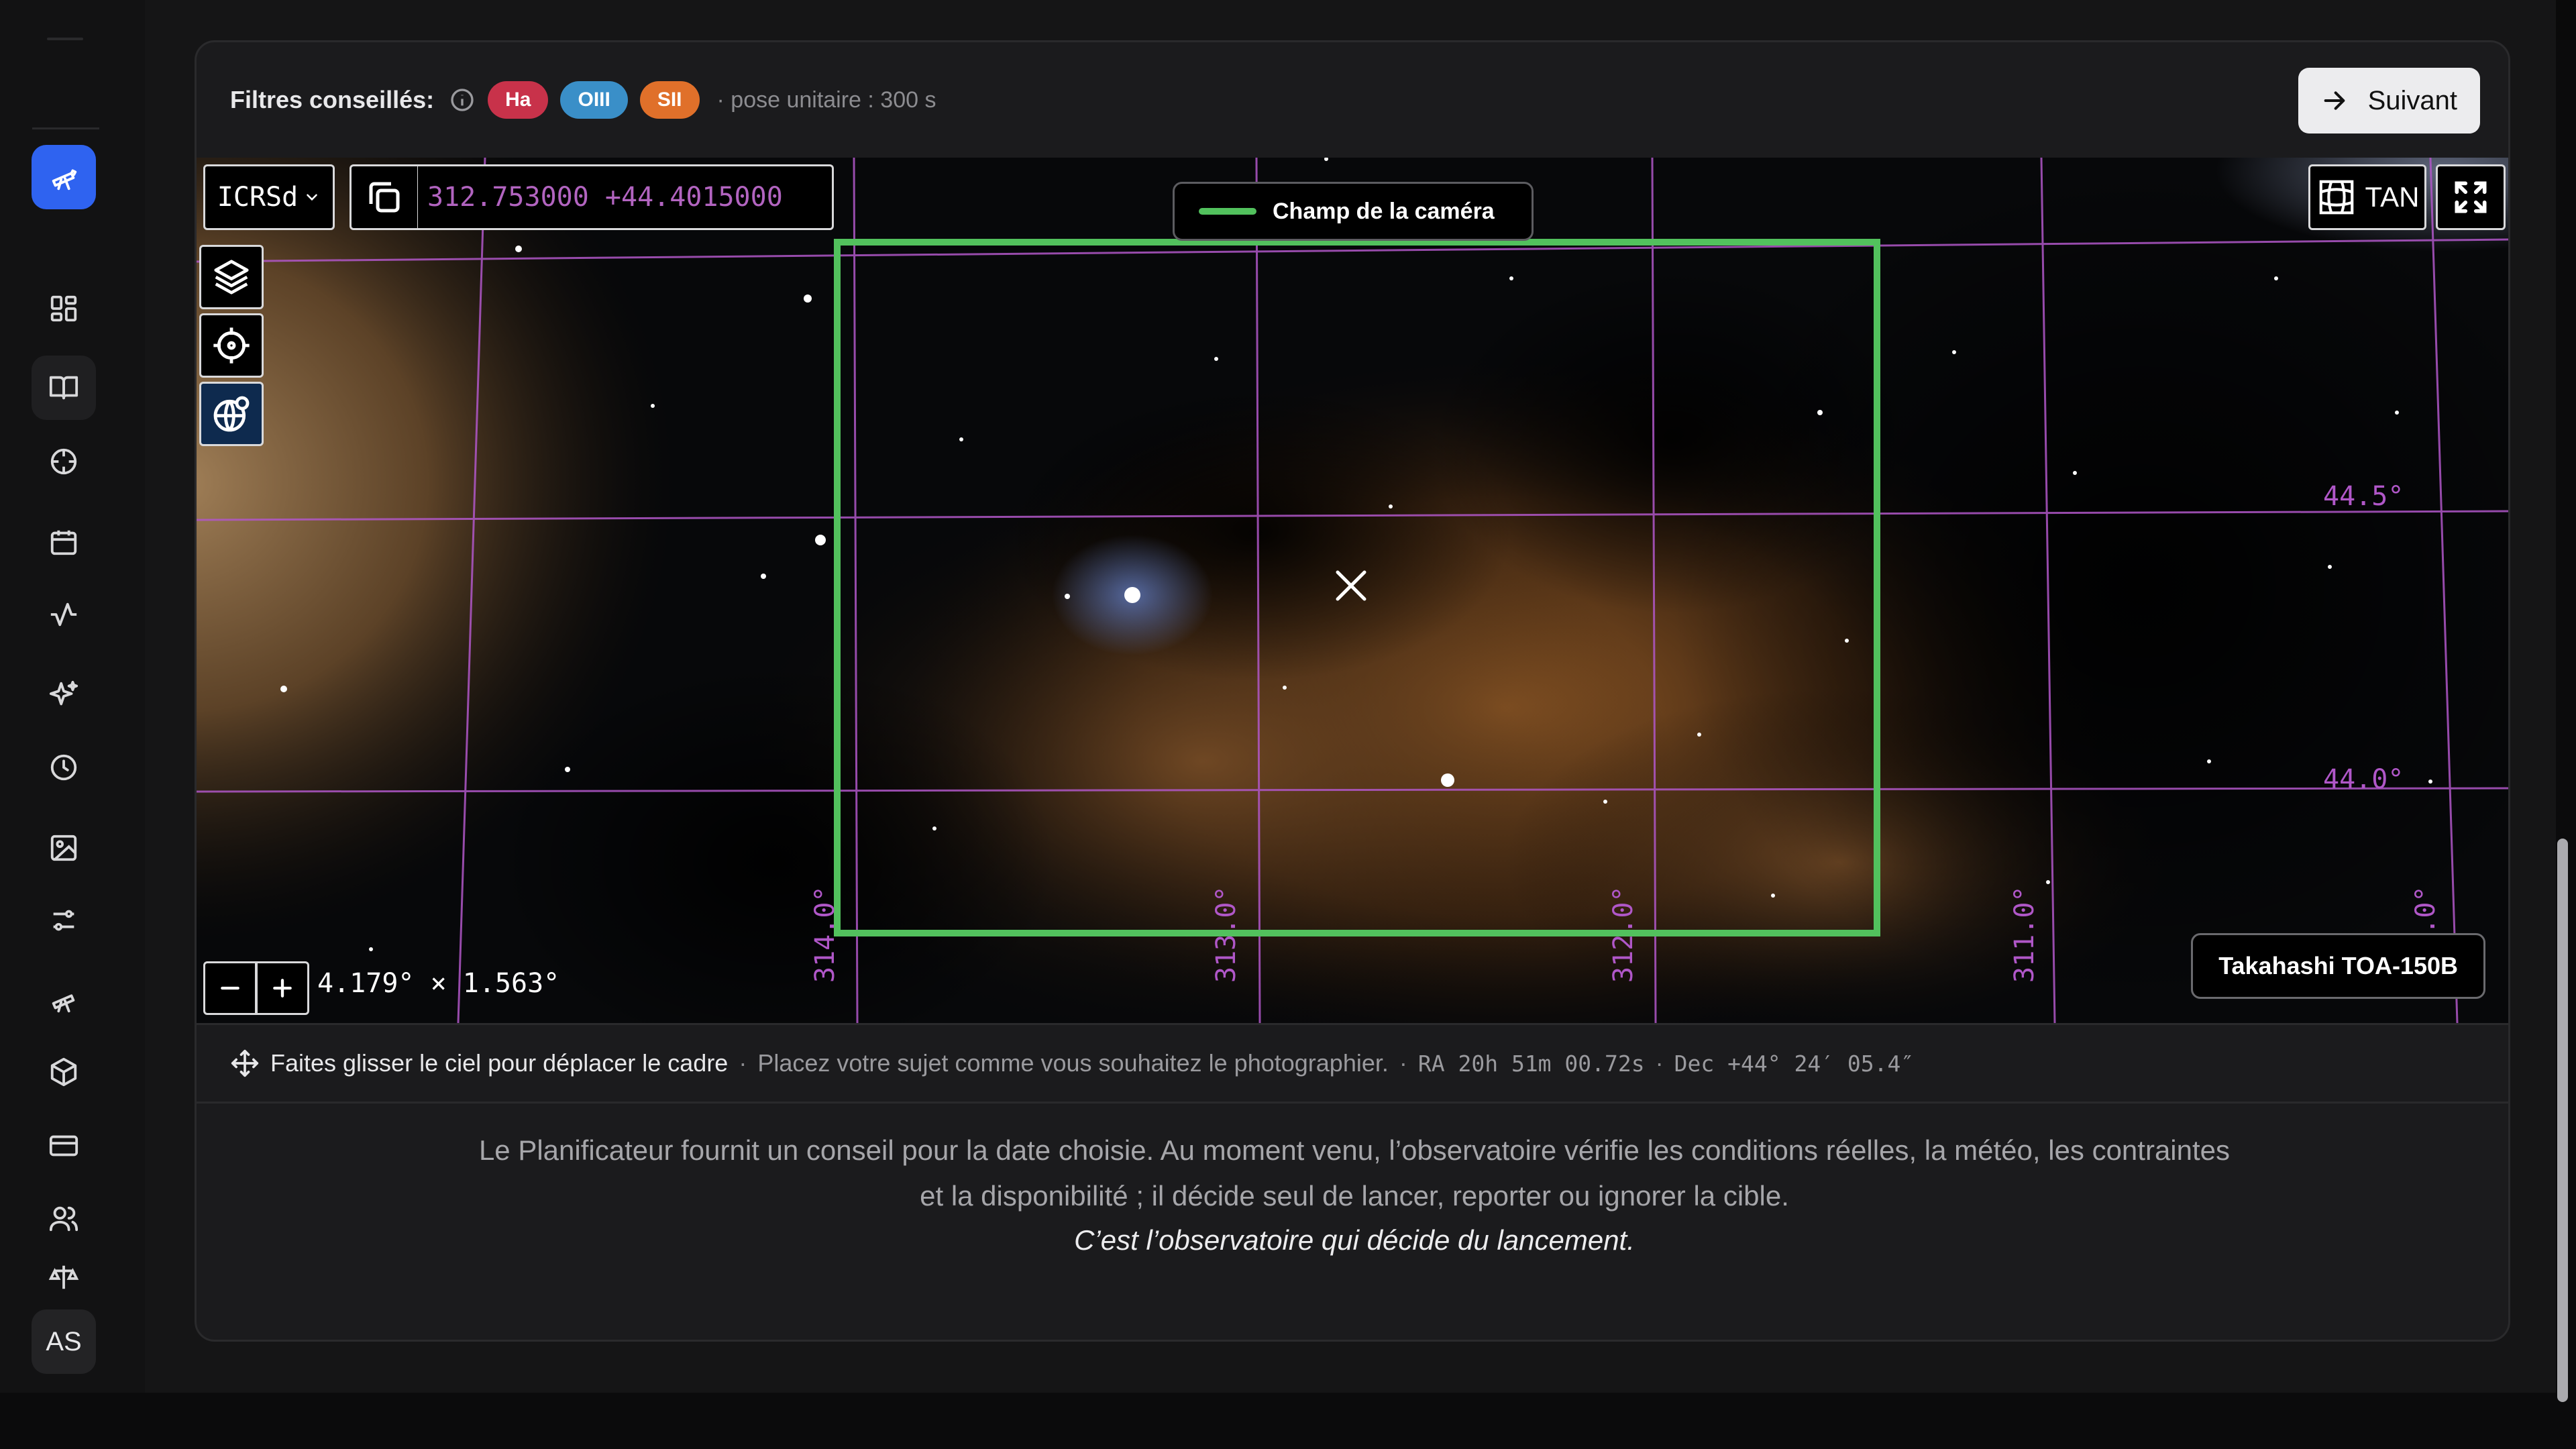 The height and width of the screenshot is (1449, 2576). I want to click on sidebar-item-legal, so click(64, 1277).